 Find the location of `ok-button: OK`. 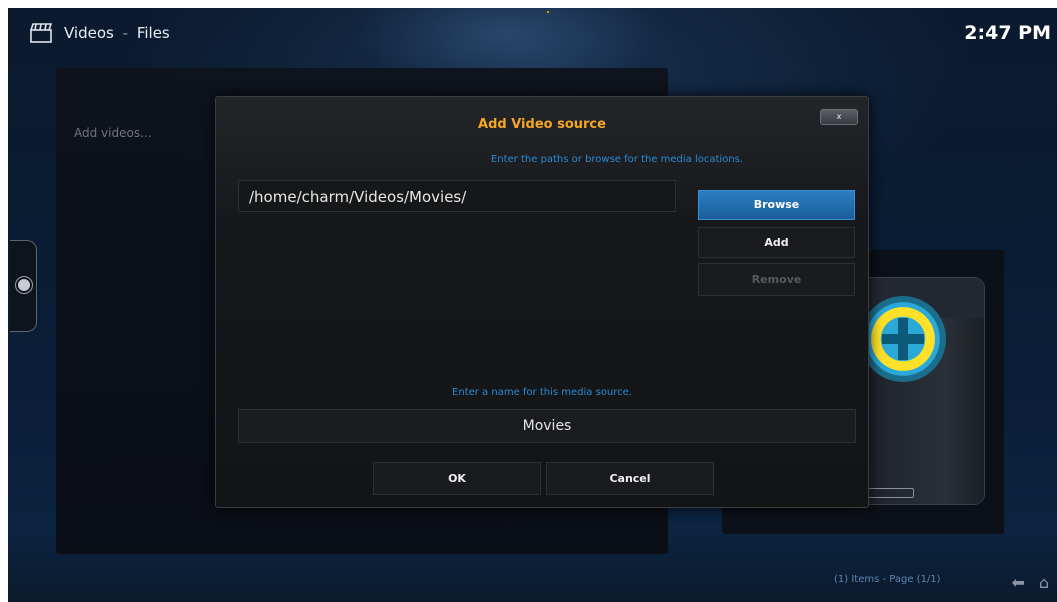

ok-button: OK is located at coordinates (457, 478).